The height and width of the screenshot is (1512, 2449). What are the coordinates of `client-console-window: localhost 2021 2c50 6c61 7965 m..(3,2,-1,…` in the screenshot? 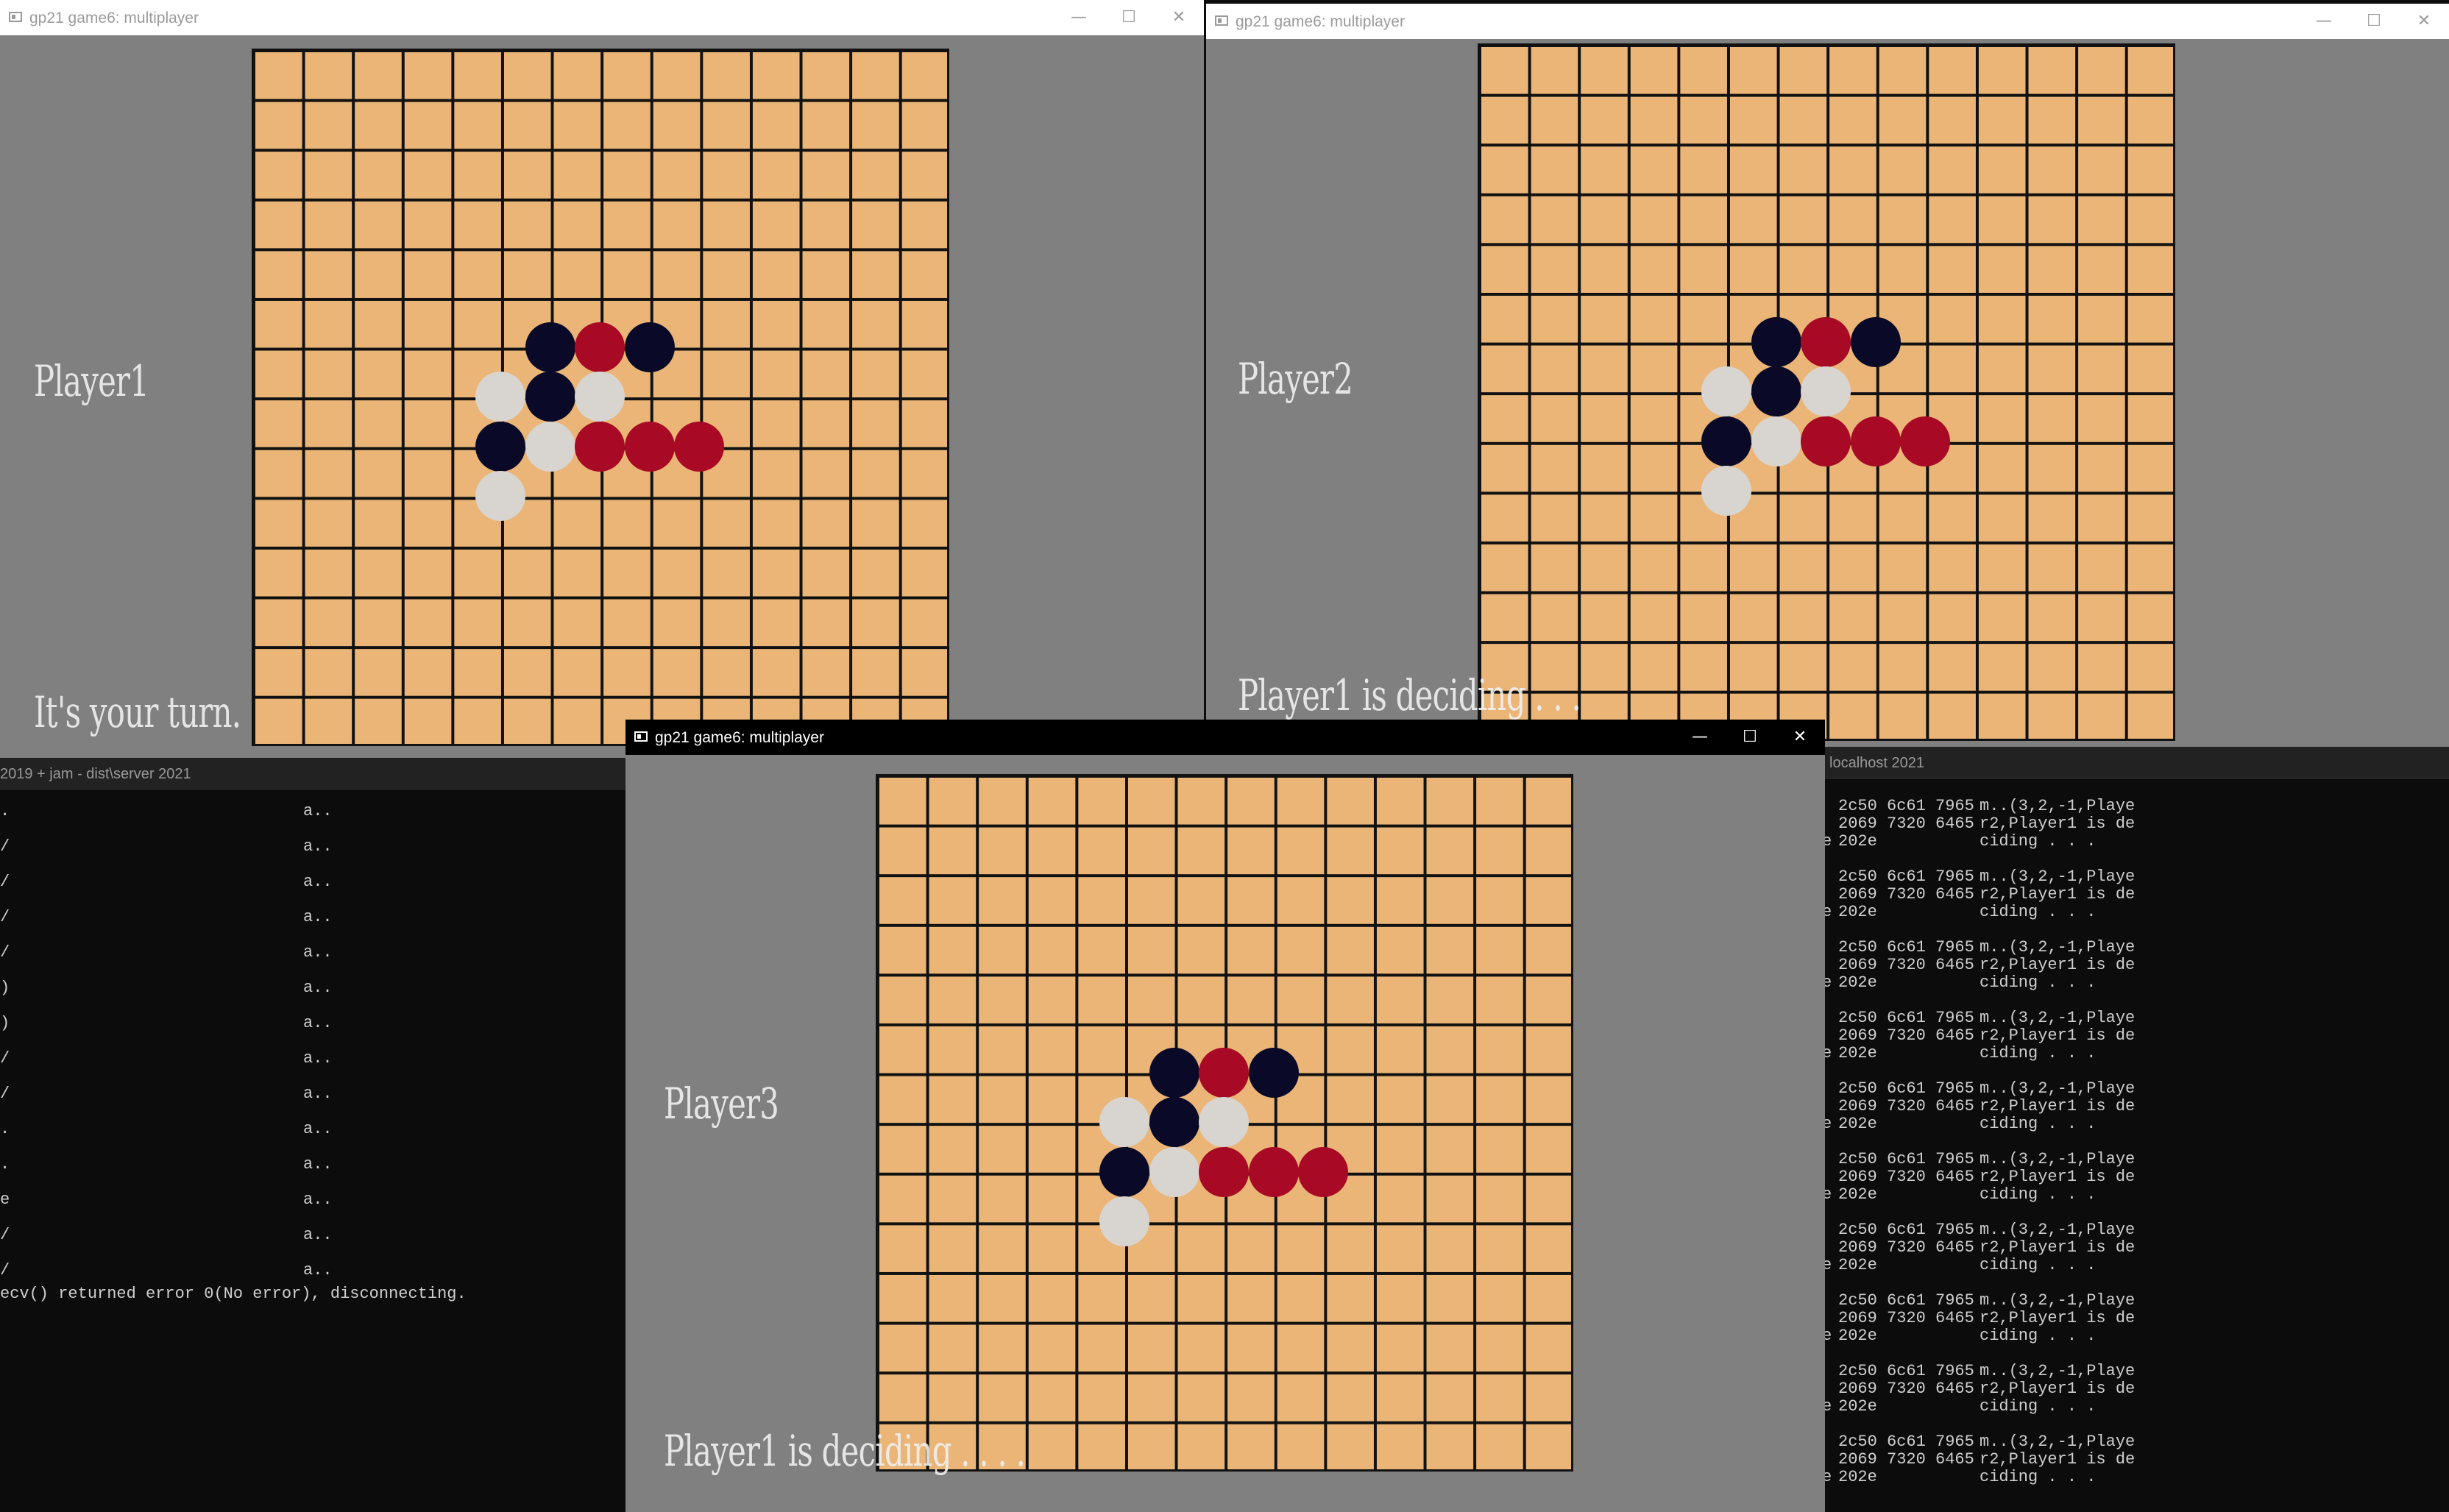 It's located at (2136, 1129).